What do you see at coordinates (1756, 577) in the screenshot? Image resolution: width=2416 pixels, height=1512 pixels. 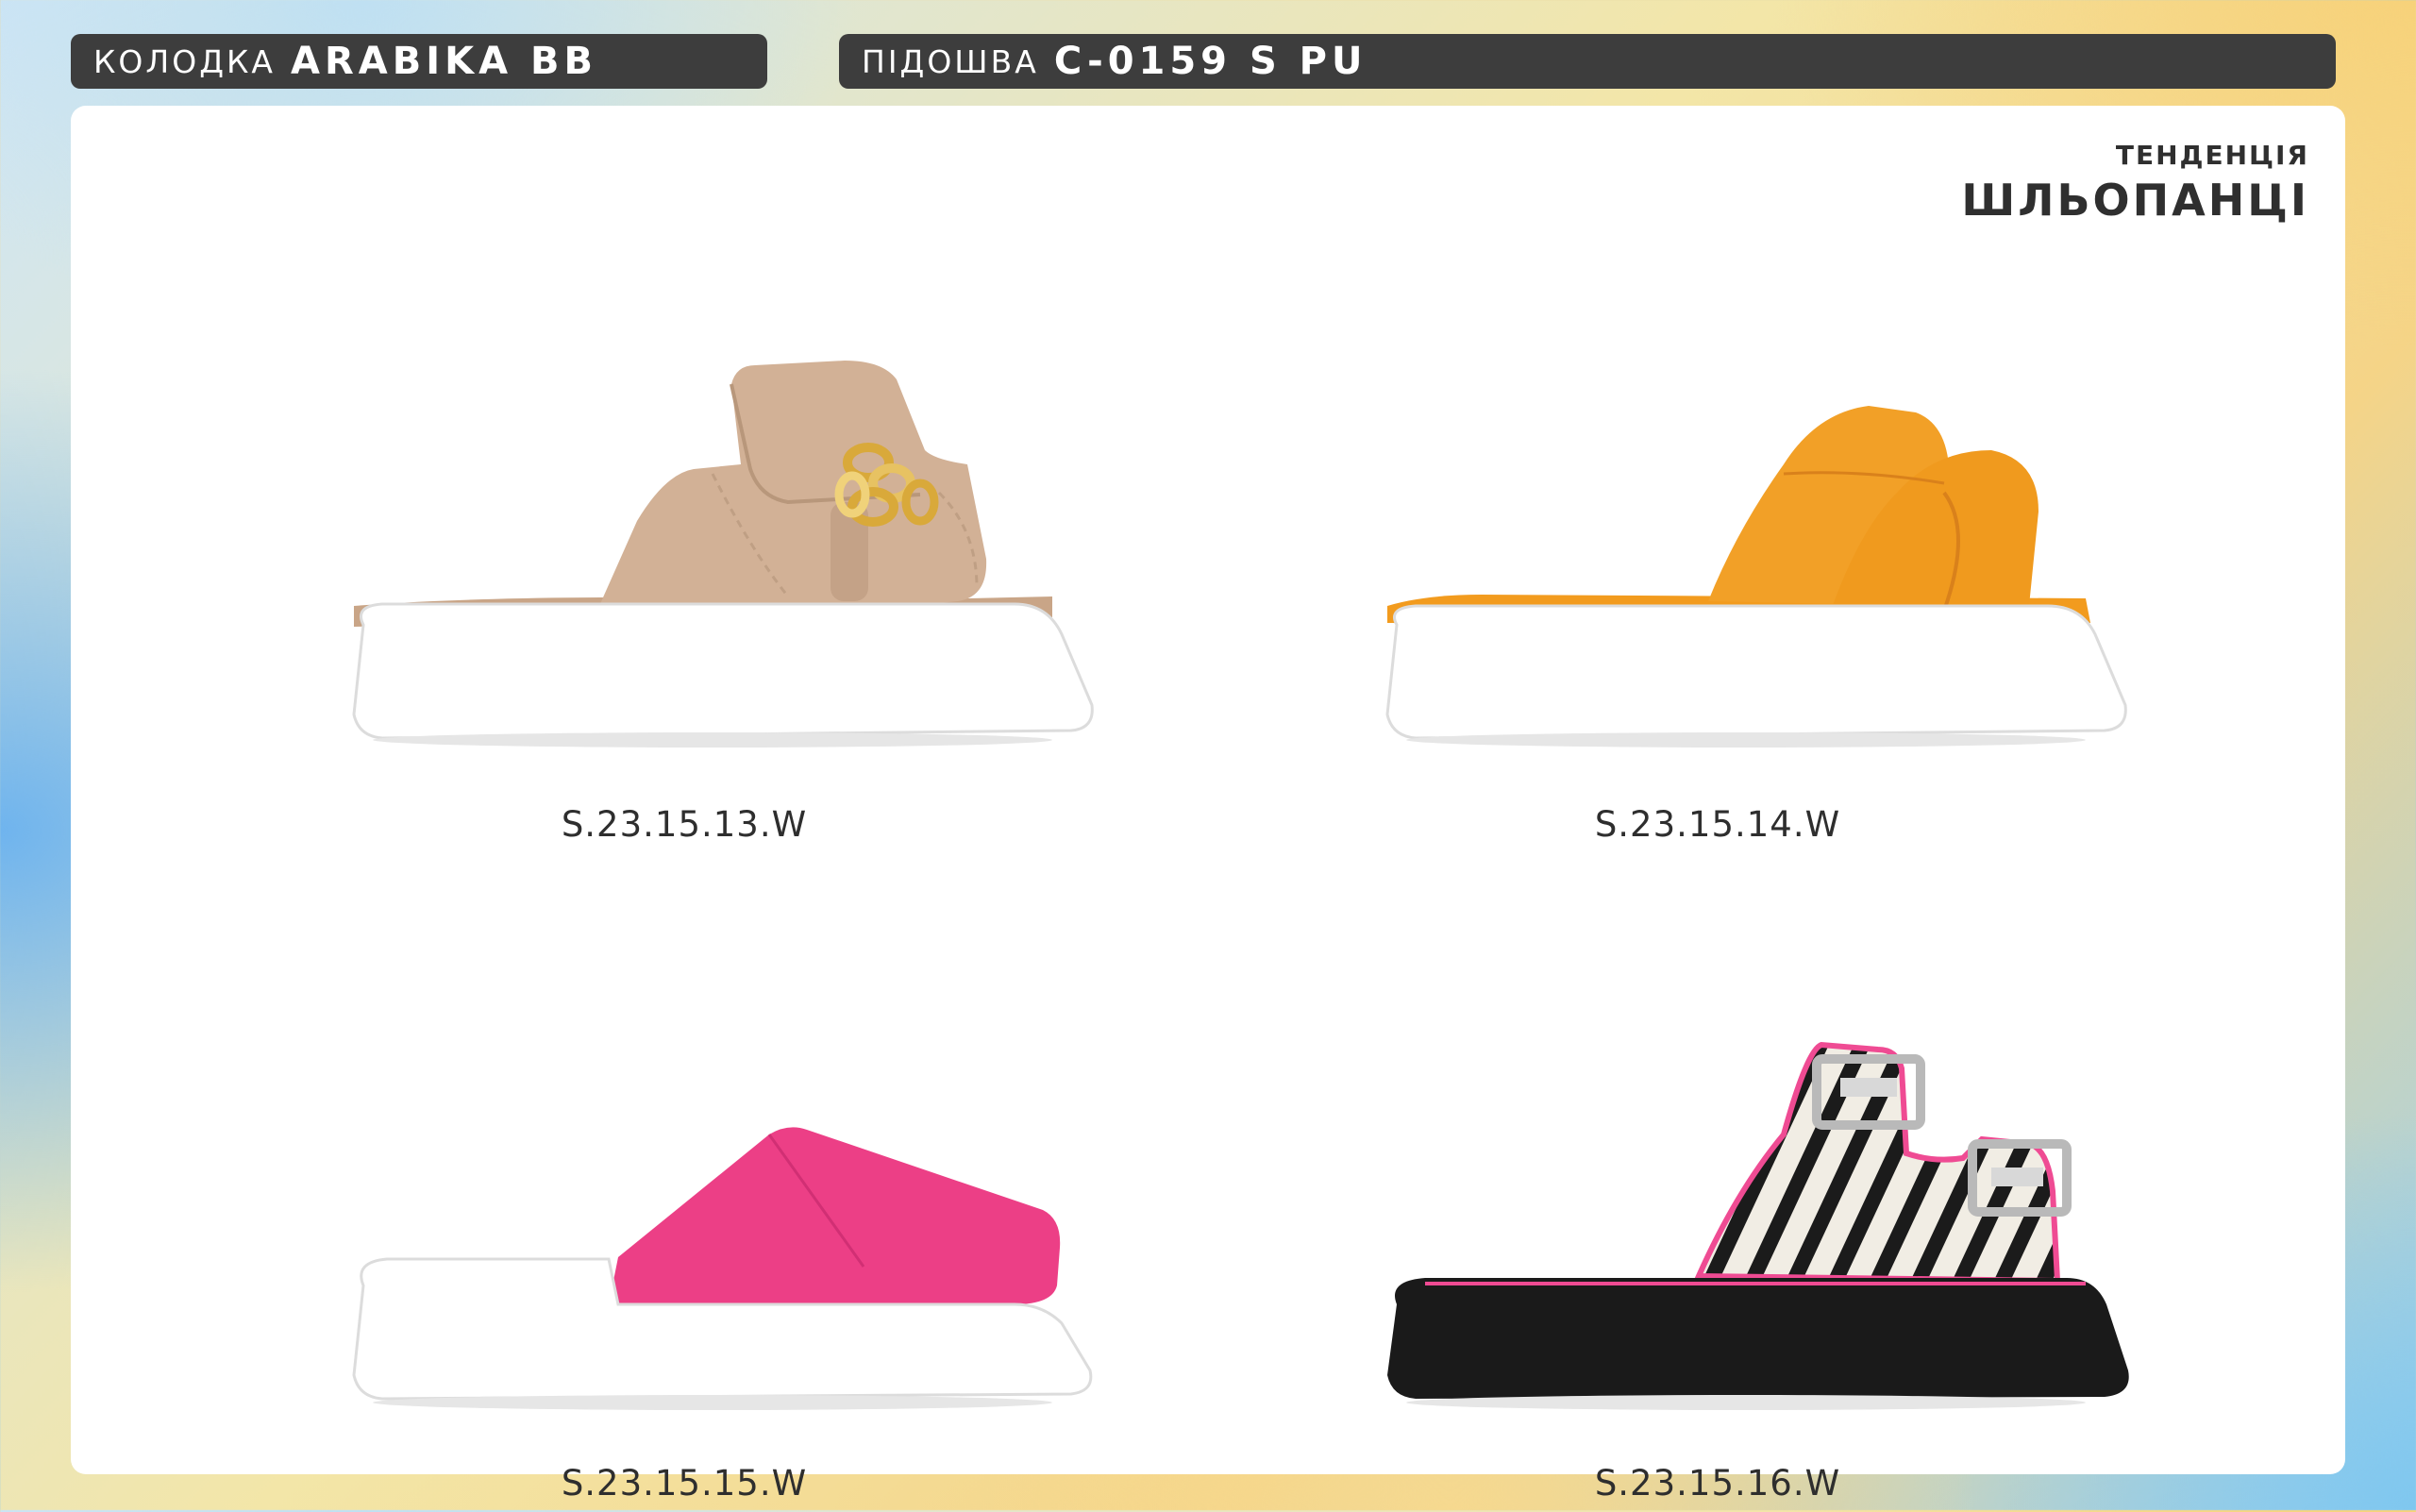 I see `orange-puffy-slide-image` at bounding box center [1756, 577].